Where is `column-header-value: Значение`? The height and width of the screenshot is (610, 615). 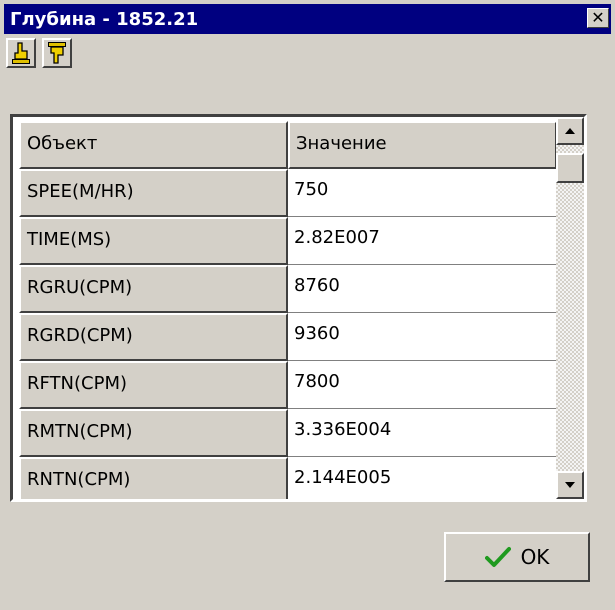 column-header-value: Значение is located at coordinates (422, 145).